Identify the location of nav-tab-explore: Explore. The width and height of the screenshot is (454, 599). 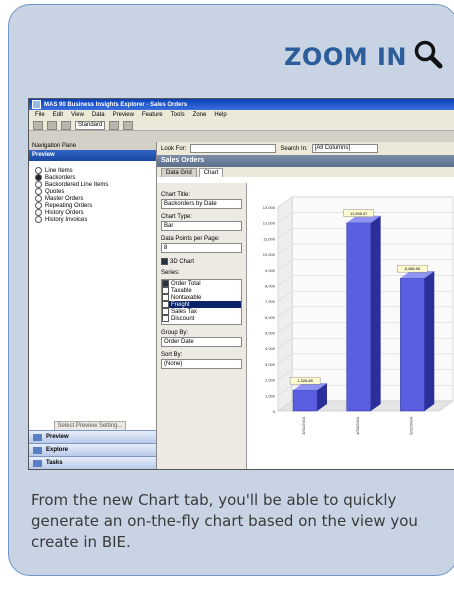
(92, 449).